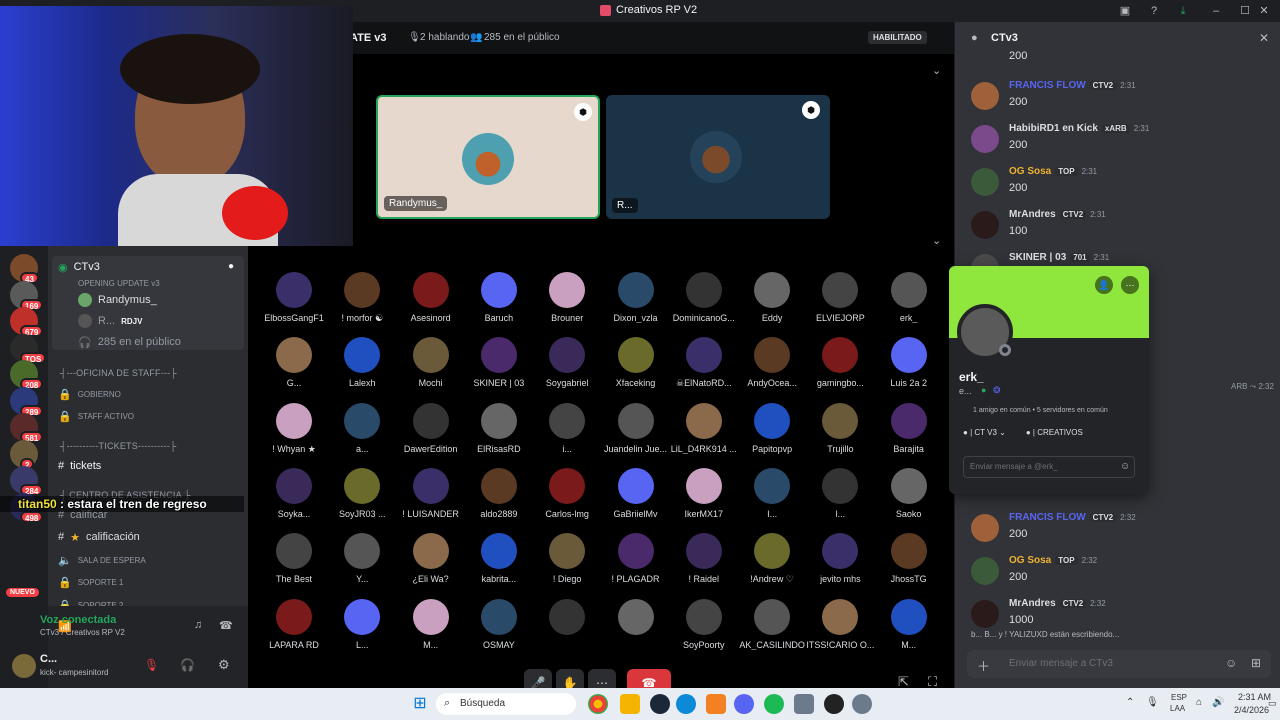  I want to click on audience-member: Asesinord, so click(431, 297).